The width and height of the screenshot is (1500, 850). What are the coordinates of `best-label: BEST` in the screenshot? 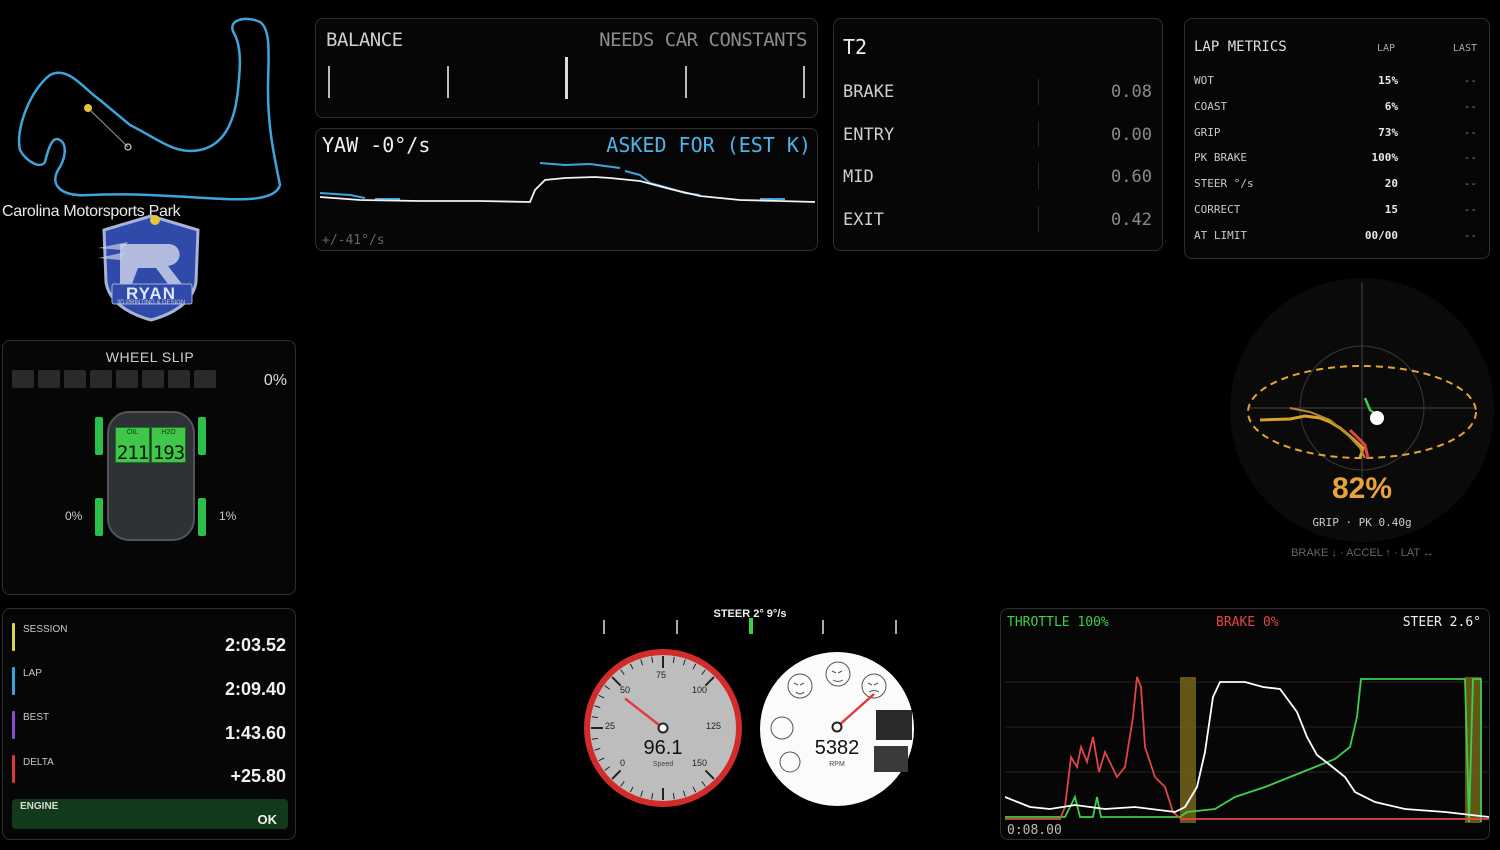 It's located at (36, 717).